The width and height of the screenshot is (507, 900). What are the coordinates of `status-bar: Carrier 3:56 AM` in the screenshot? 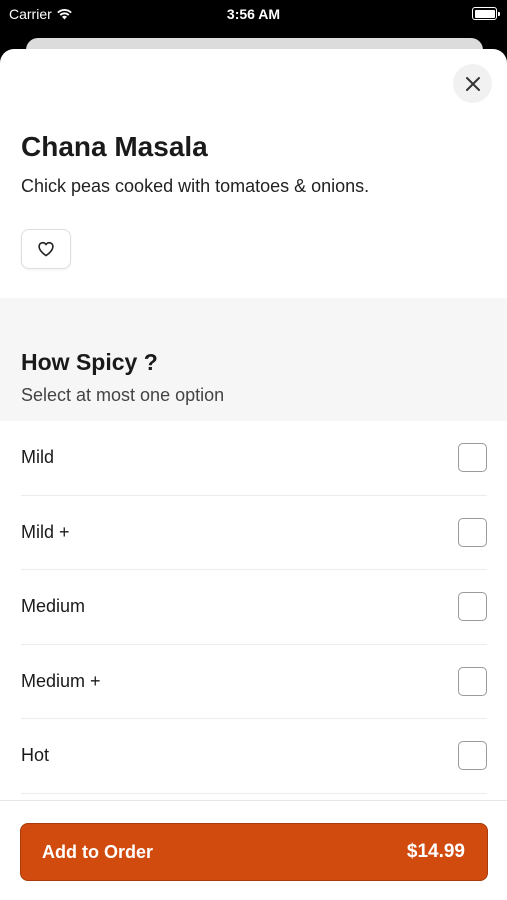 It's located at (253, 15).